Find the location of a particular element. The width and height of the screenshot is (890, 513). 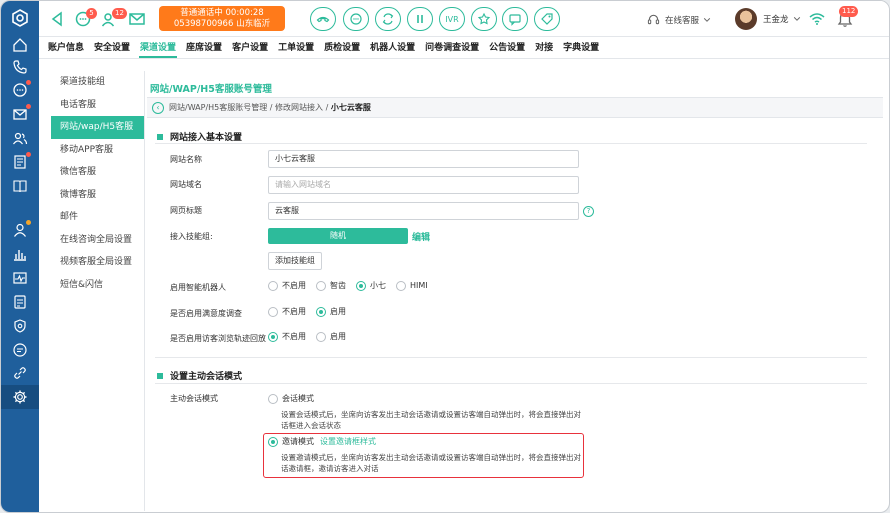

headset-icon is located at coordinates (653, 19).